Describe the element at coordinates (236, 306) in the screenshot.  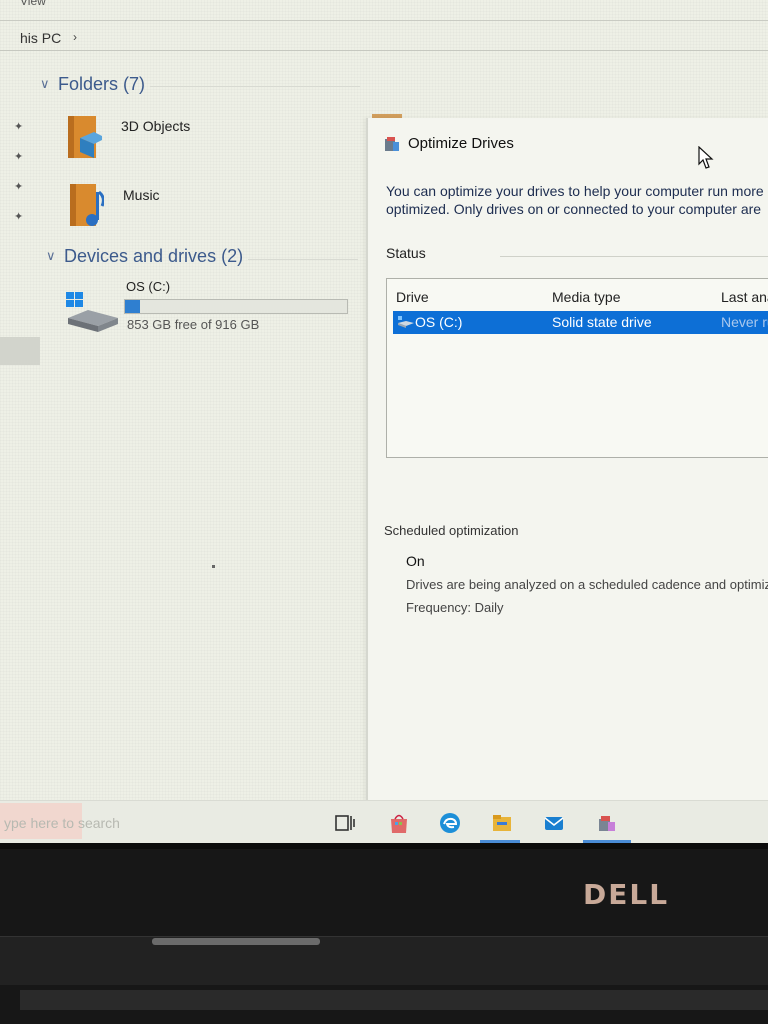
I see `drive-usage-bar` at that location.